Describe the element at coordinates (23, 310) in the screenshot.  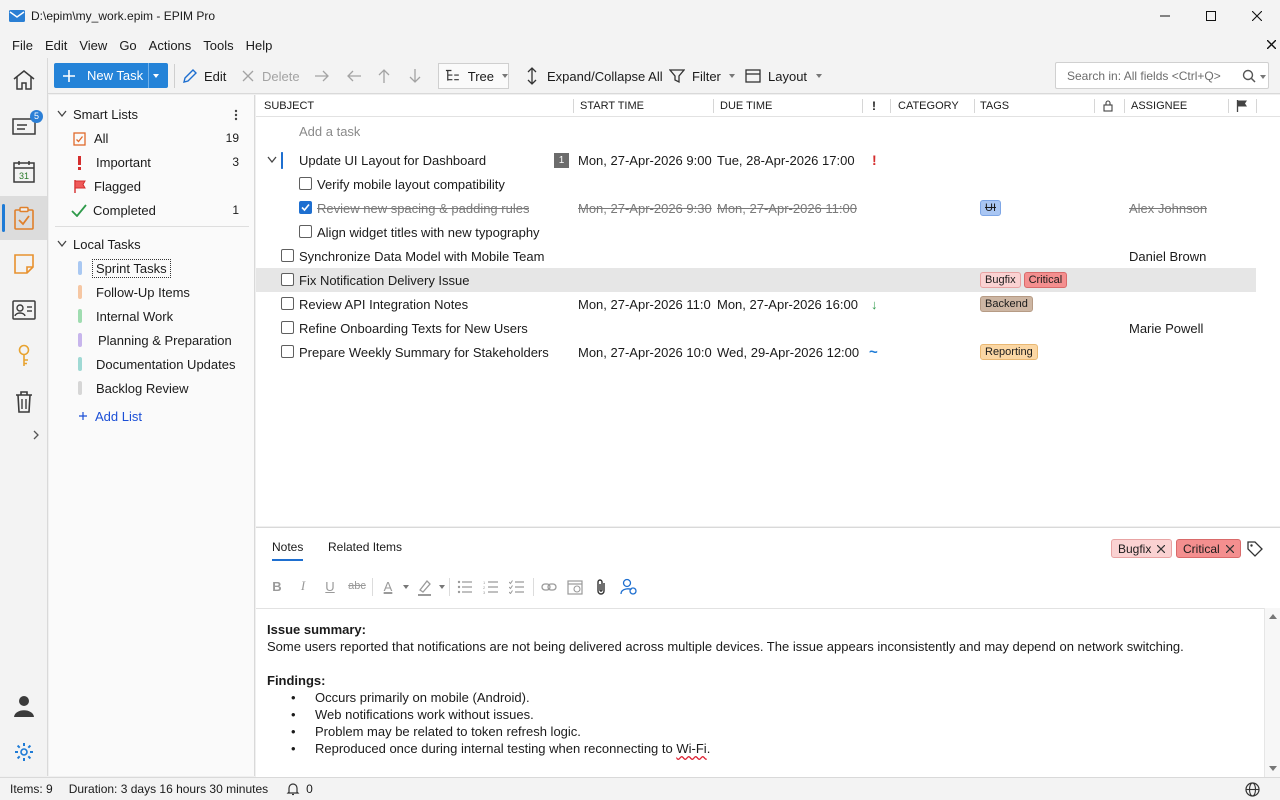
I see `contacts-button` at that location.